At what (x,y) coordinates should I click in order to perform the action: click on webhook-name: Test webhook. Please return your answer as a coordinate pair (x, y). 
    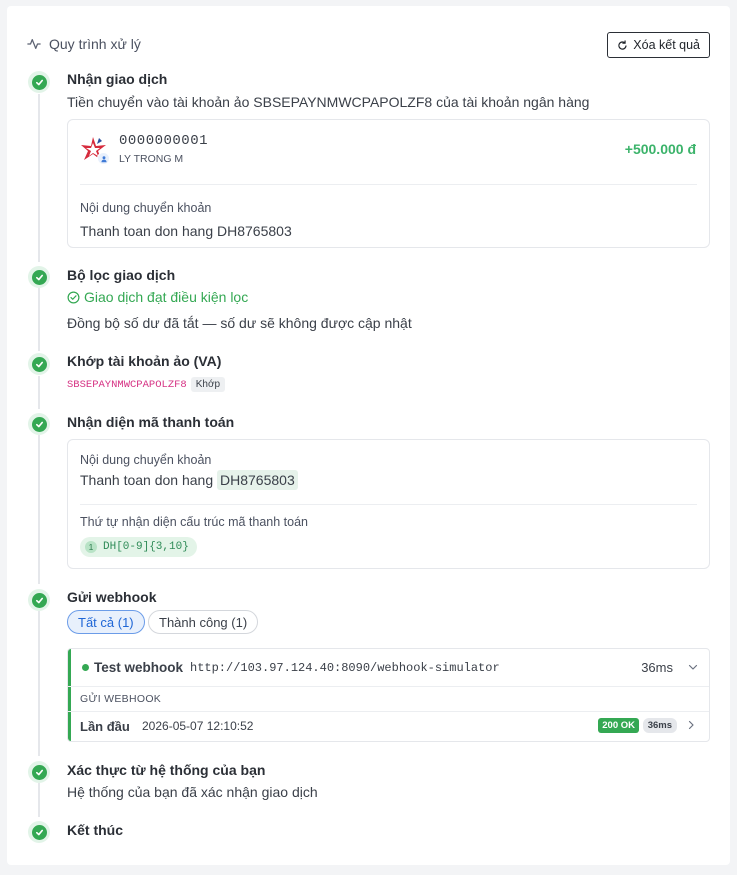
    Looking at the image, I should click on (139, 667).